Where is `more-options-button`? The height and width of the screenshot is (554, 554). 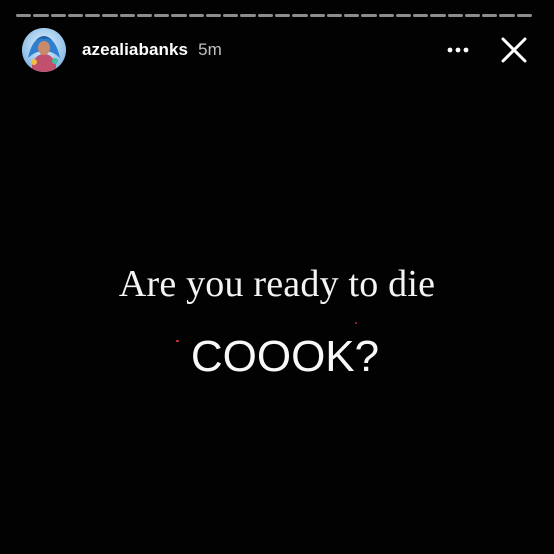 more-options-button is located at coordinates (458, 50).